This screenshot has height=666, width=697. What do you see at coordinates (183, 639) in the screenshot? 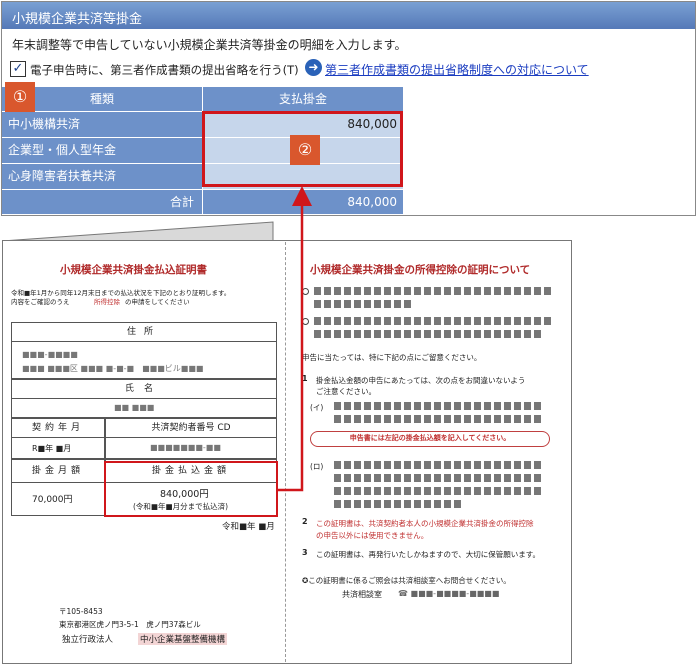
I see `issuer-org-name: 中小企業基盤整備機構` at bounding box center [183, 639].